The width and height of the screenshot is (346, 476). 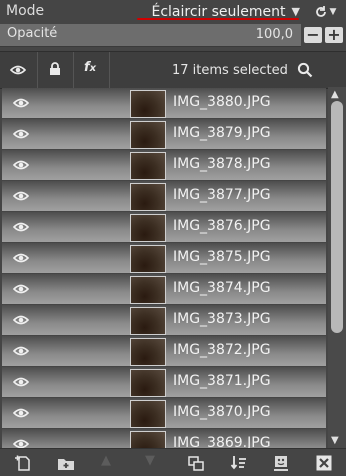 I want to click on layer-name: IMG_3875.JPG, so click(x=222, y=257).